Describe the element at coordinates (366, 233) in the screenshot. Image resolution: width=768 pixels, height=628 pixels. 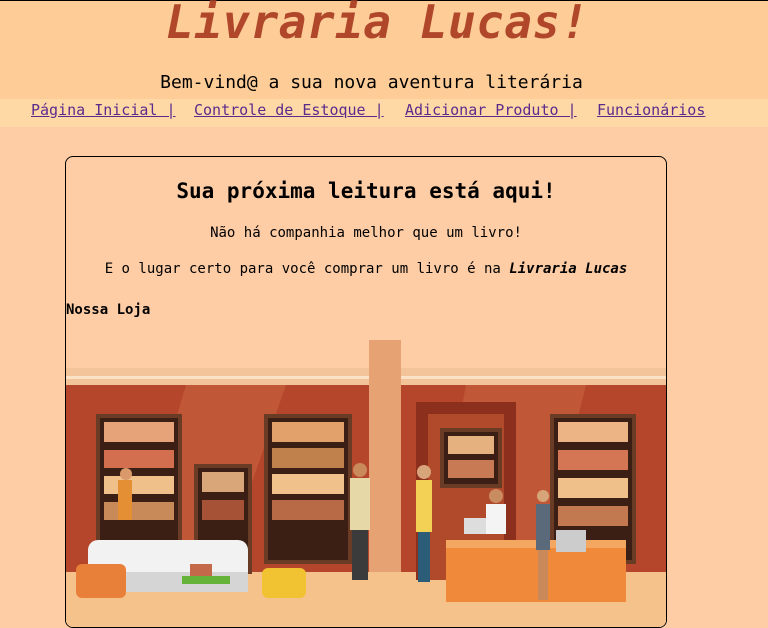
I see `card-text-line1: Não há companhia melhor que um livro!` at that location.